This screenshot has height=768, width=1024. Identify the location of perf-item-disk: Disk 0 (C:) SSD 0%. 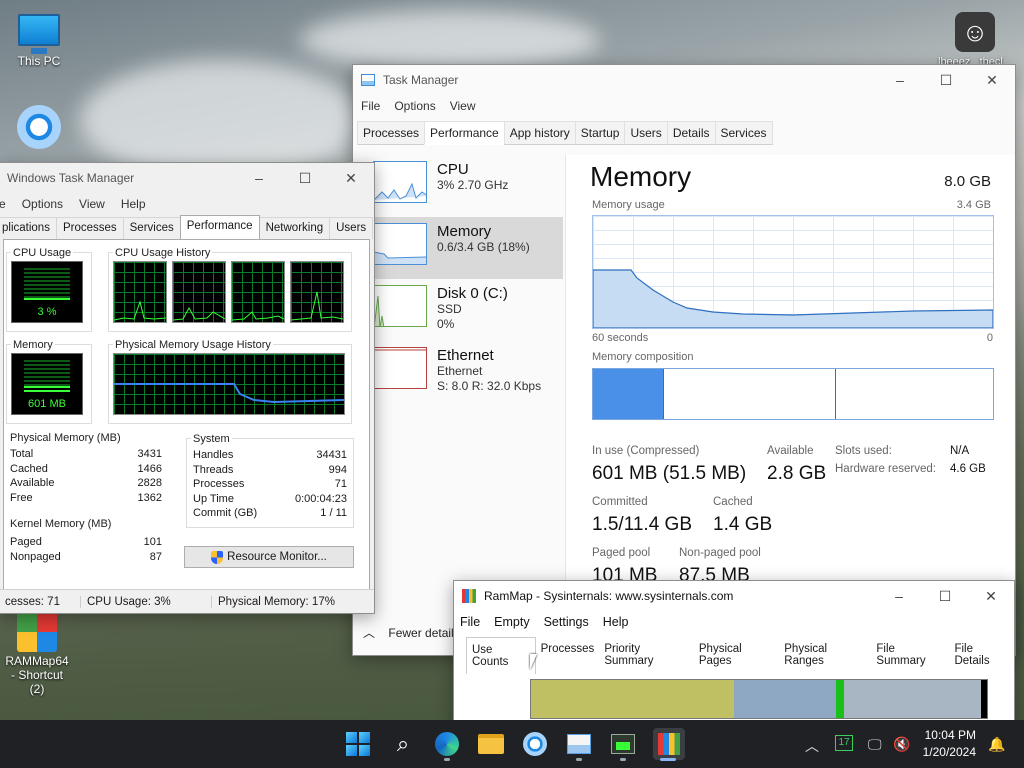
(458, 310).